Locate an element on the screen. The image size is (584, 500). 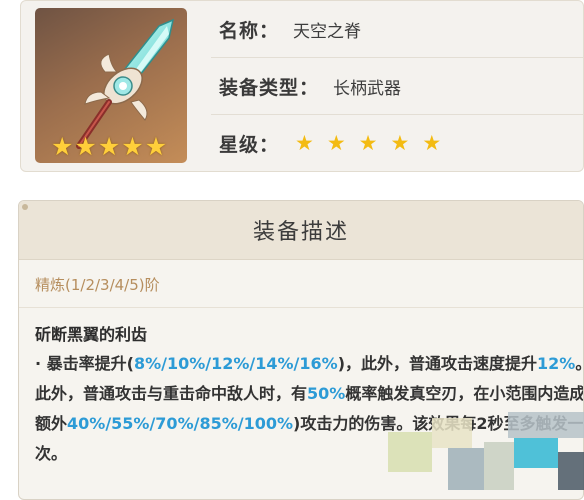
effect-highlight: 12% is located at coordinates (556, 363).